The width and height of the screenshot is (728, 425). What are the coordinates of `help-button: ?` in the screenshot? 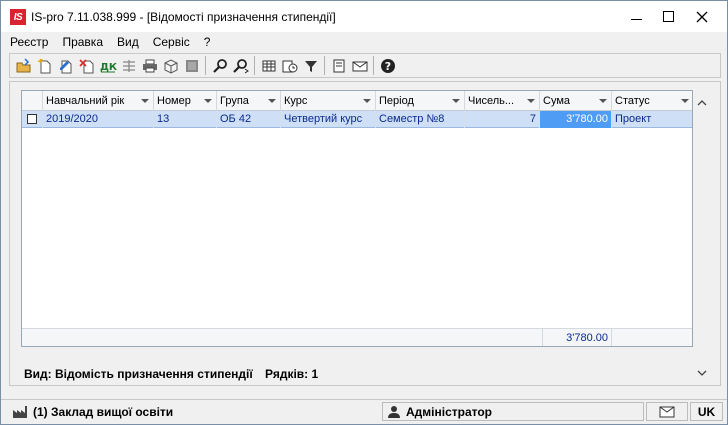 It's located at (387, 65).